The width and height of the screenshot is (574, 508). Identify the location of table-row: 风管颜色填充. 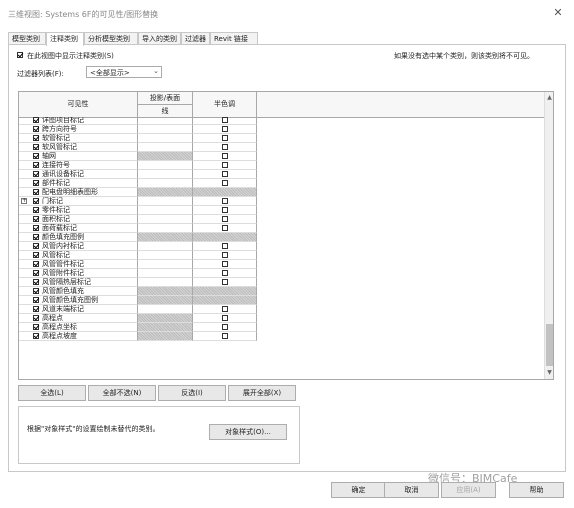
(281, 291).